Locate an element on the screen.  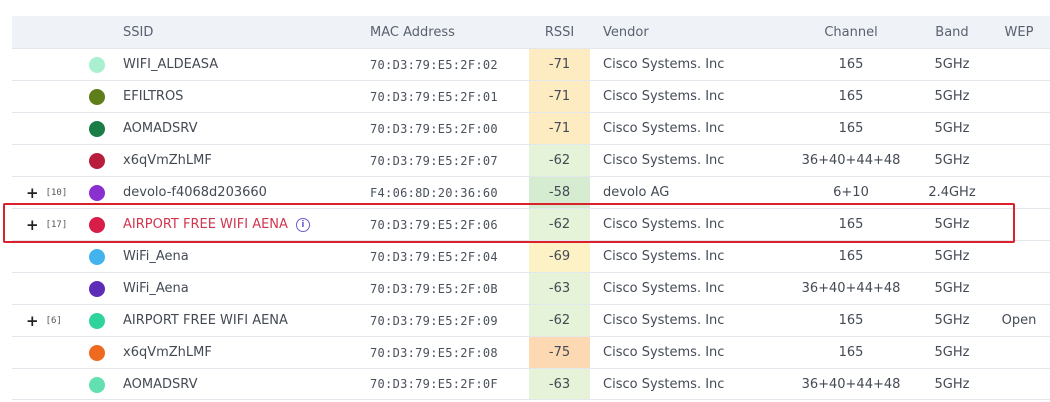
mac-address-cell: 70:D3:79:E5:2F:0B is located at coordinates (434, 288).